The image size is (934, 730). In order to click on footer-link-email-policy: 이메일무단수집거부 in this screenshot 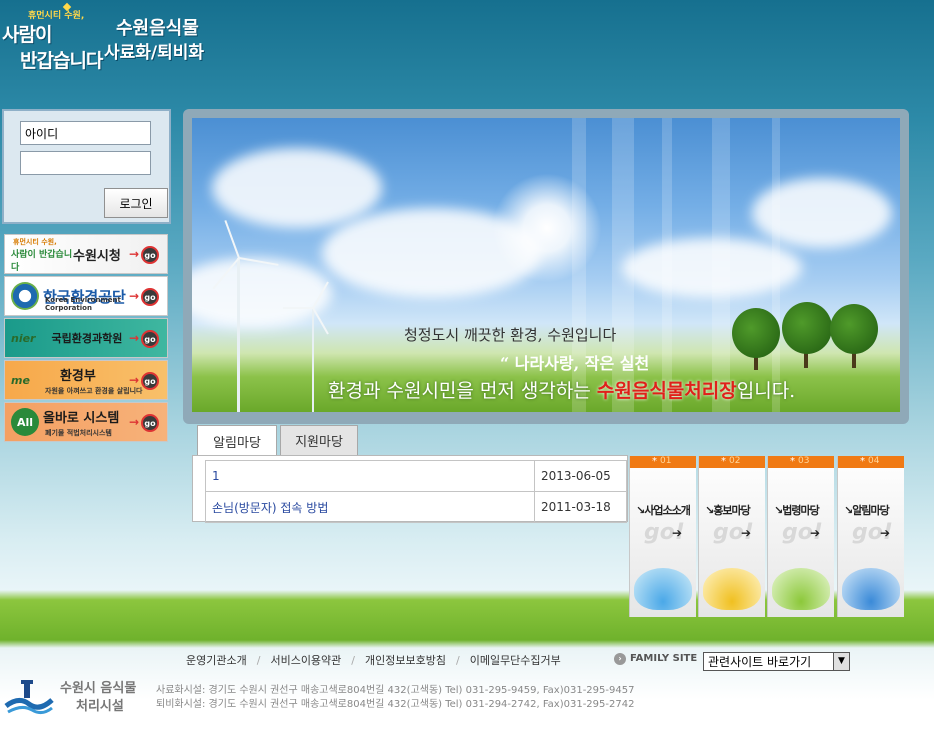, I will do `click(515, 660)`.